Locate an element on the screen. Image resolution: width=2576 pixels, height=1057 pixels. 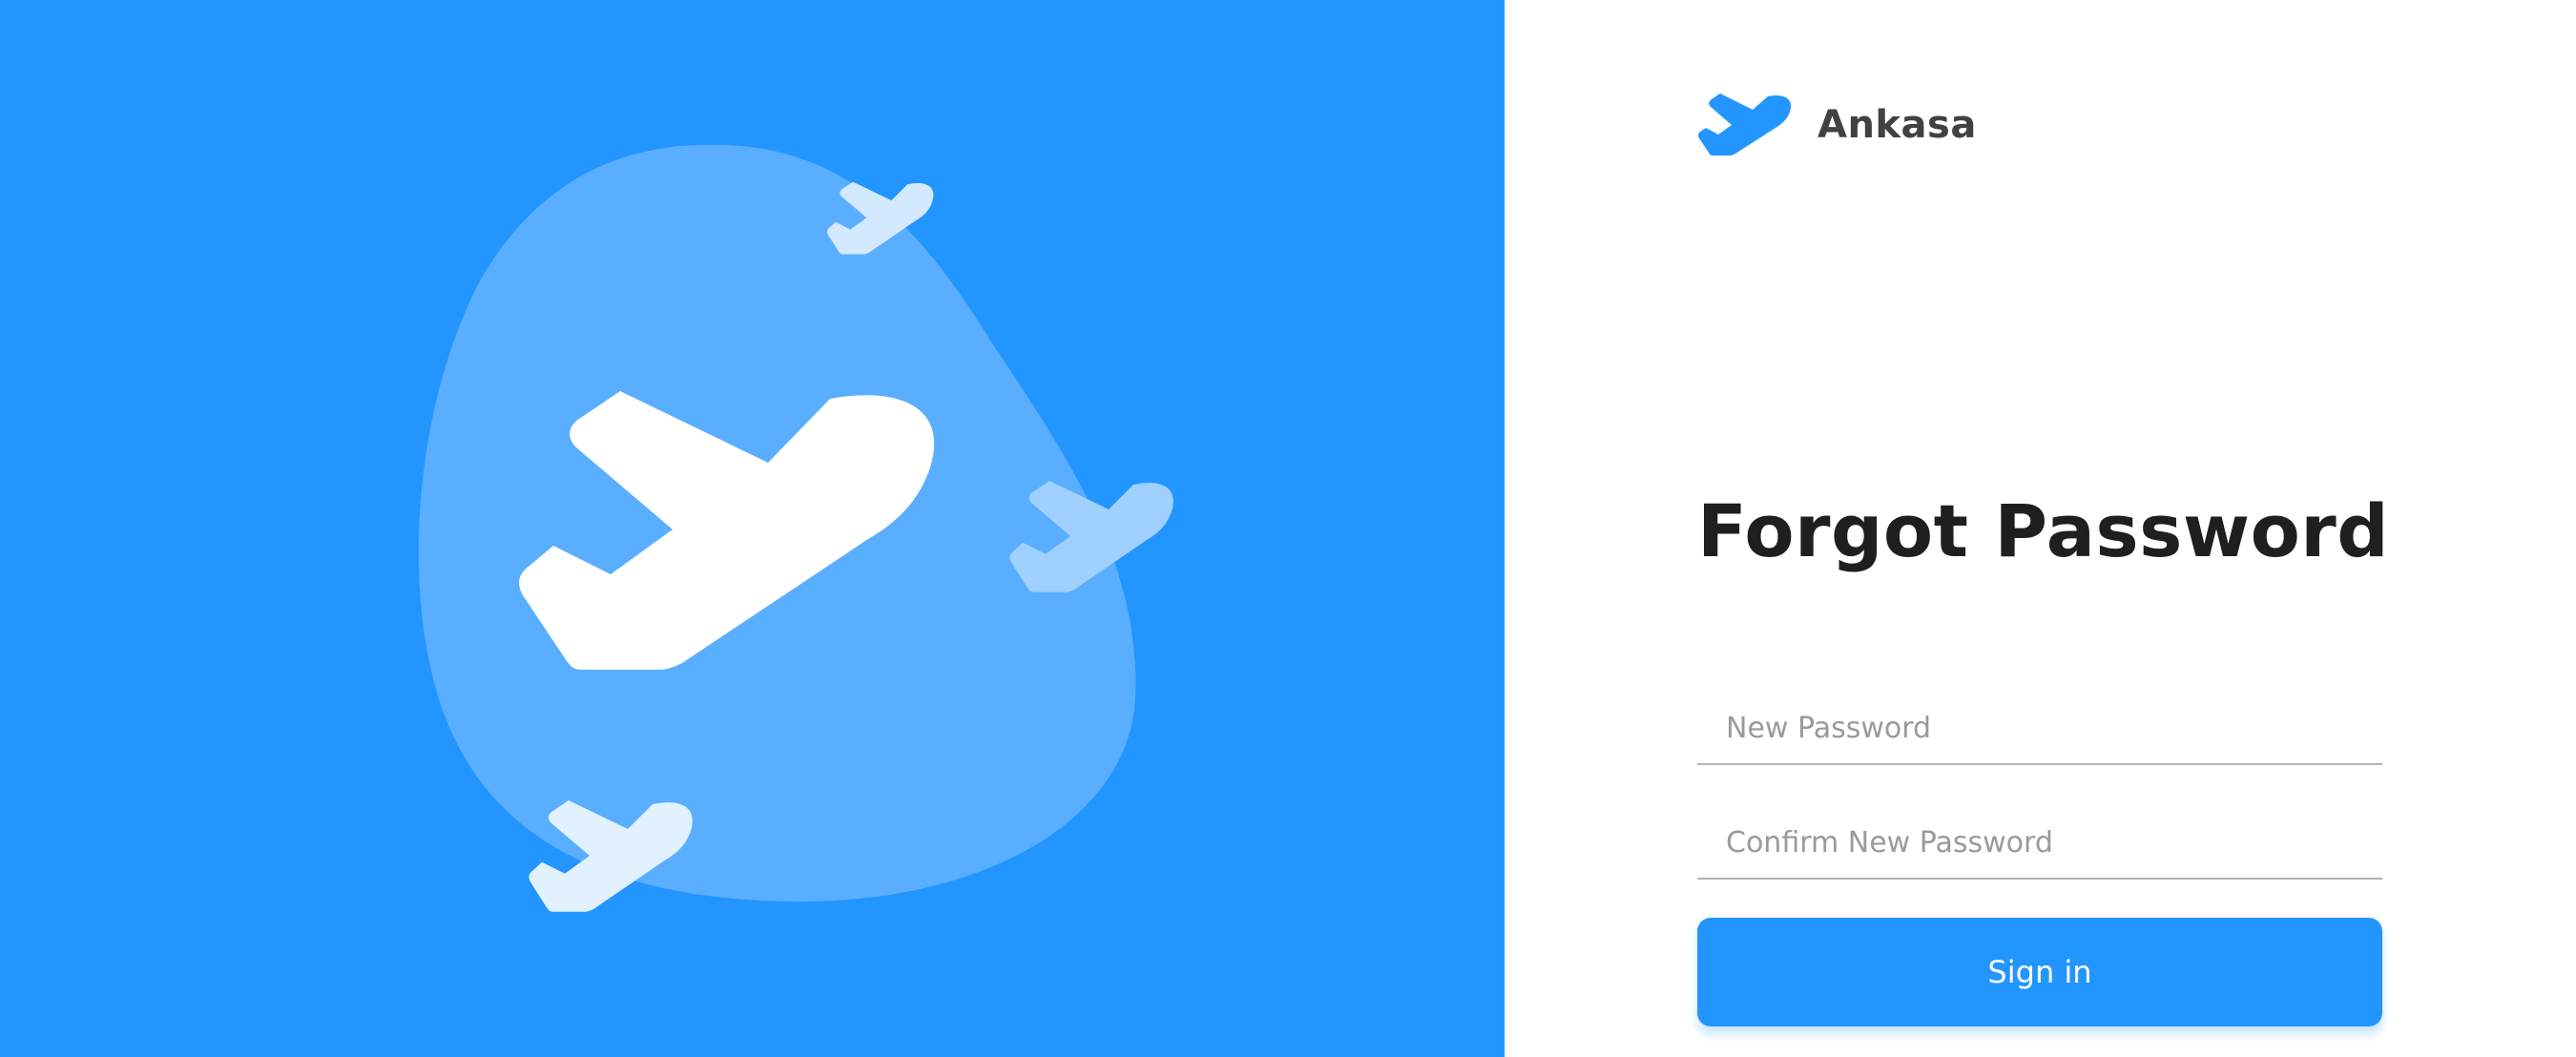
brand-logo: Ankasa is located at coordinates (1837, 125).